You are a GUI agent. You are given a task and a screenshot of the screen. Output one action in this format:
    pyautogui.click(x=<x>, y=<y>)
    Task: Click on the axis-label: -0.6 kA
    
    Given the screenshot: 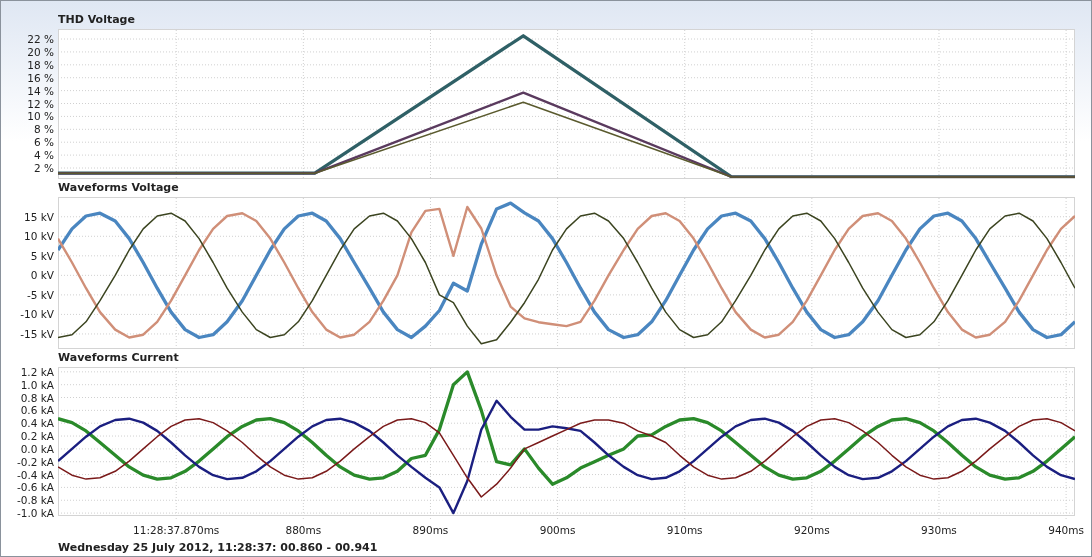 What is the action you would take?
    pyautogui.click(x=35, y=487)
    